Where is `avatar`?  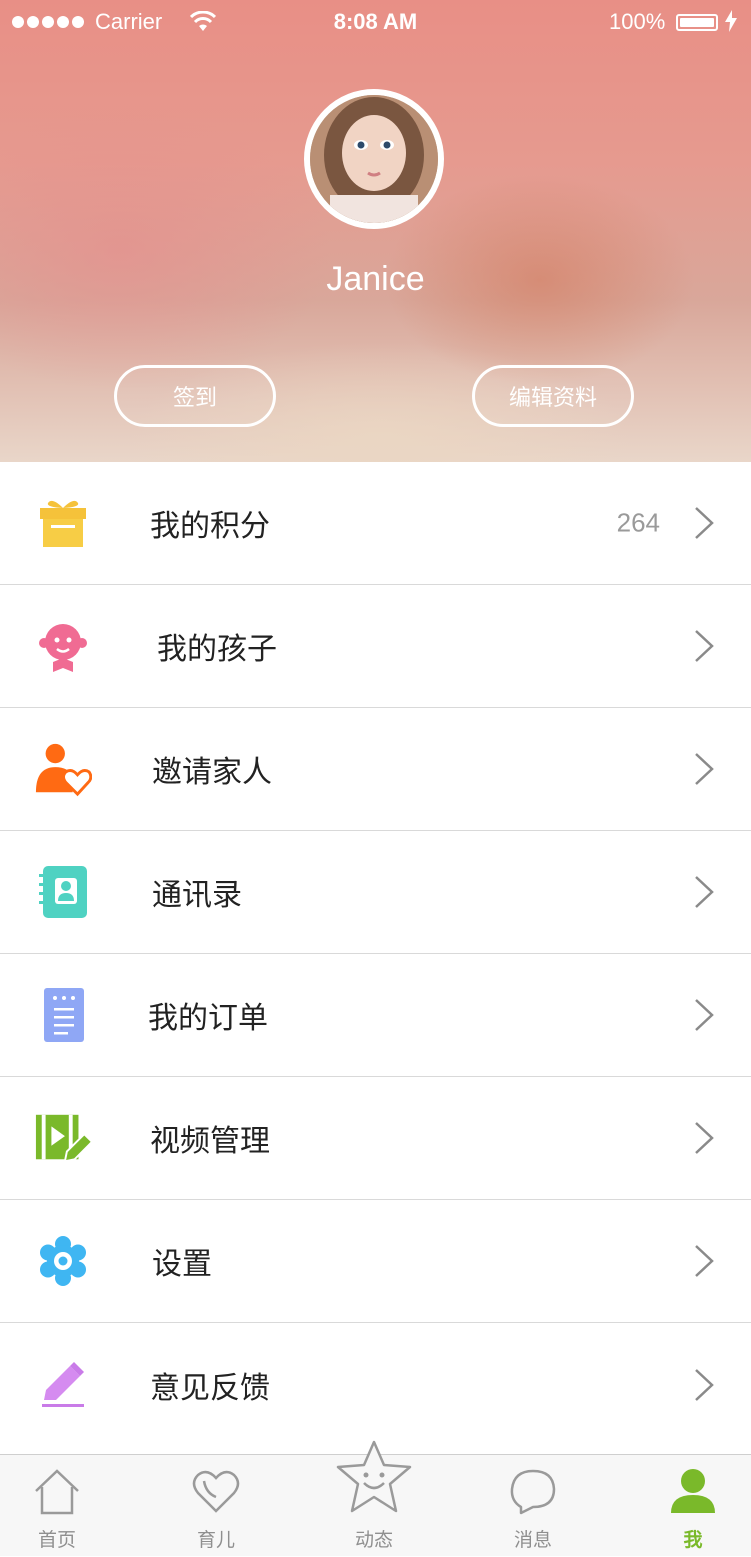 avatar is located at coordinates (374, 159).